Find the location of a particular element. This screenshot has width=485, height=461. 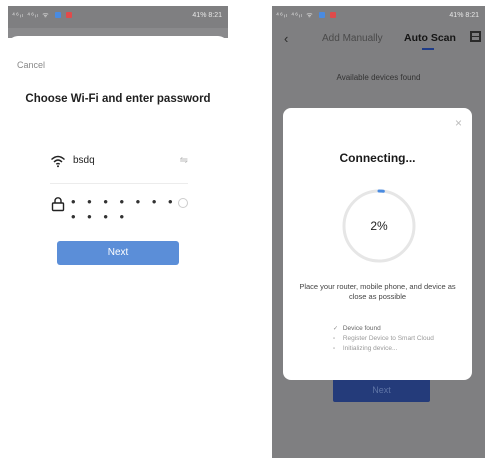

step-item: ✓ Device found is located at coordinates (357, 328).